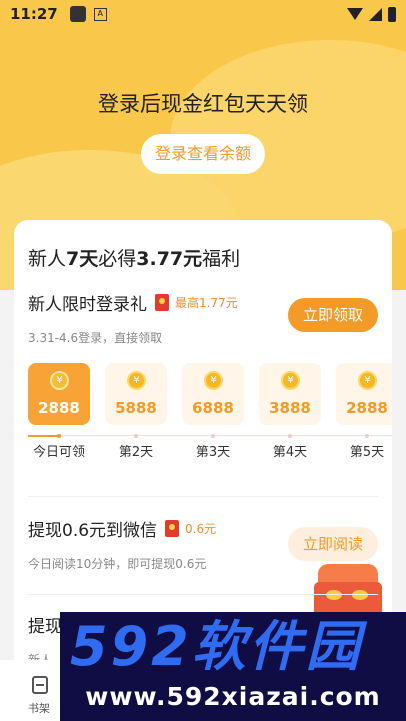  I want to click on status-time: 11:27, so click(34, 14).